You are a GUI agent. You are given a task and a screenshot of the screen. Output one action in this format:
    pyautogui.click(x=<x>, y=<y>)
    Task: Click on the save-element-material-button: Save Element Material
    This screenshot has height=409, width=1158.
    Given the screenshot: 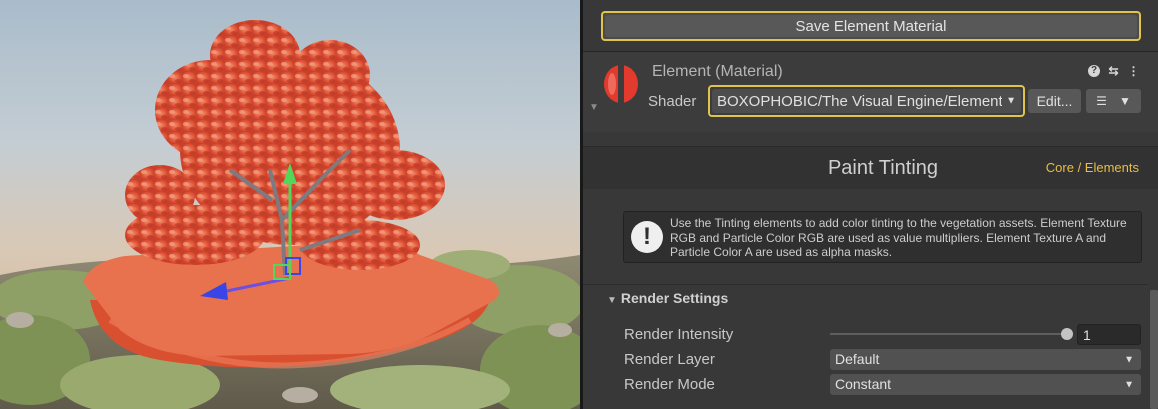 What is the action you would take?
    pyautogui.click(x=871, y=26)
    